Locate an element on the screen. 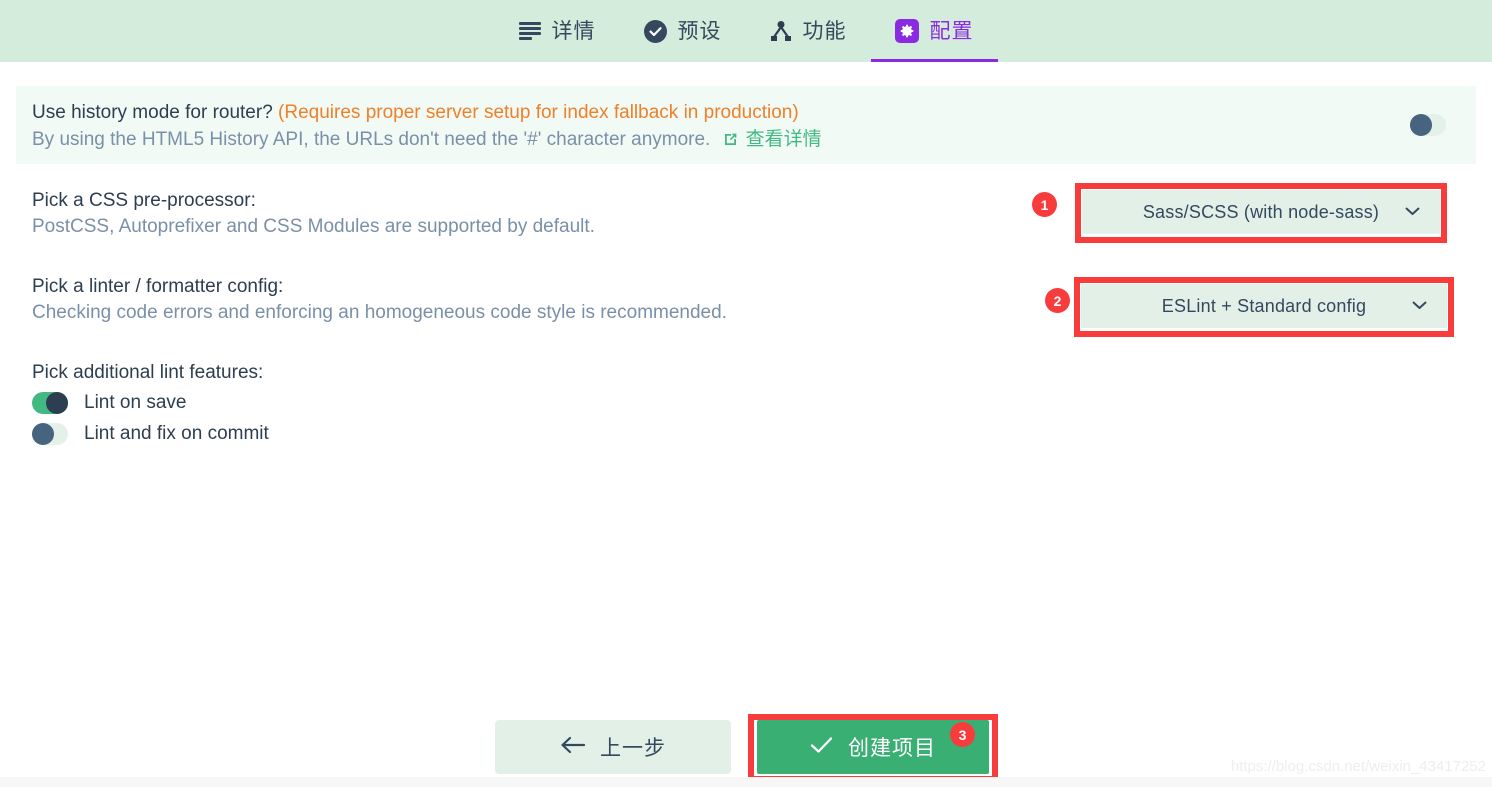 This screenshot has width=1492, height=787. check-icon is located at coordinates (822, 747).